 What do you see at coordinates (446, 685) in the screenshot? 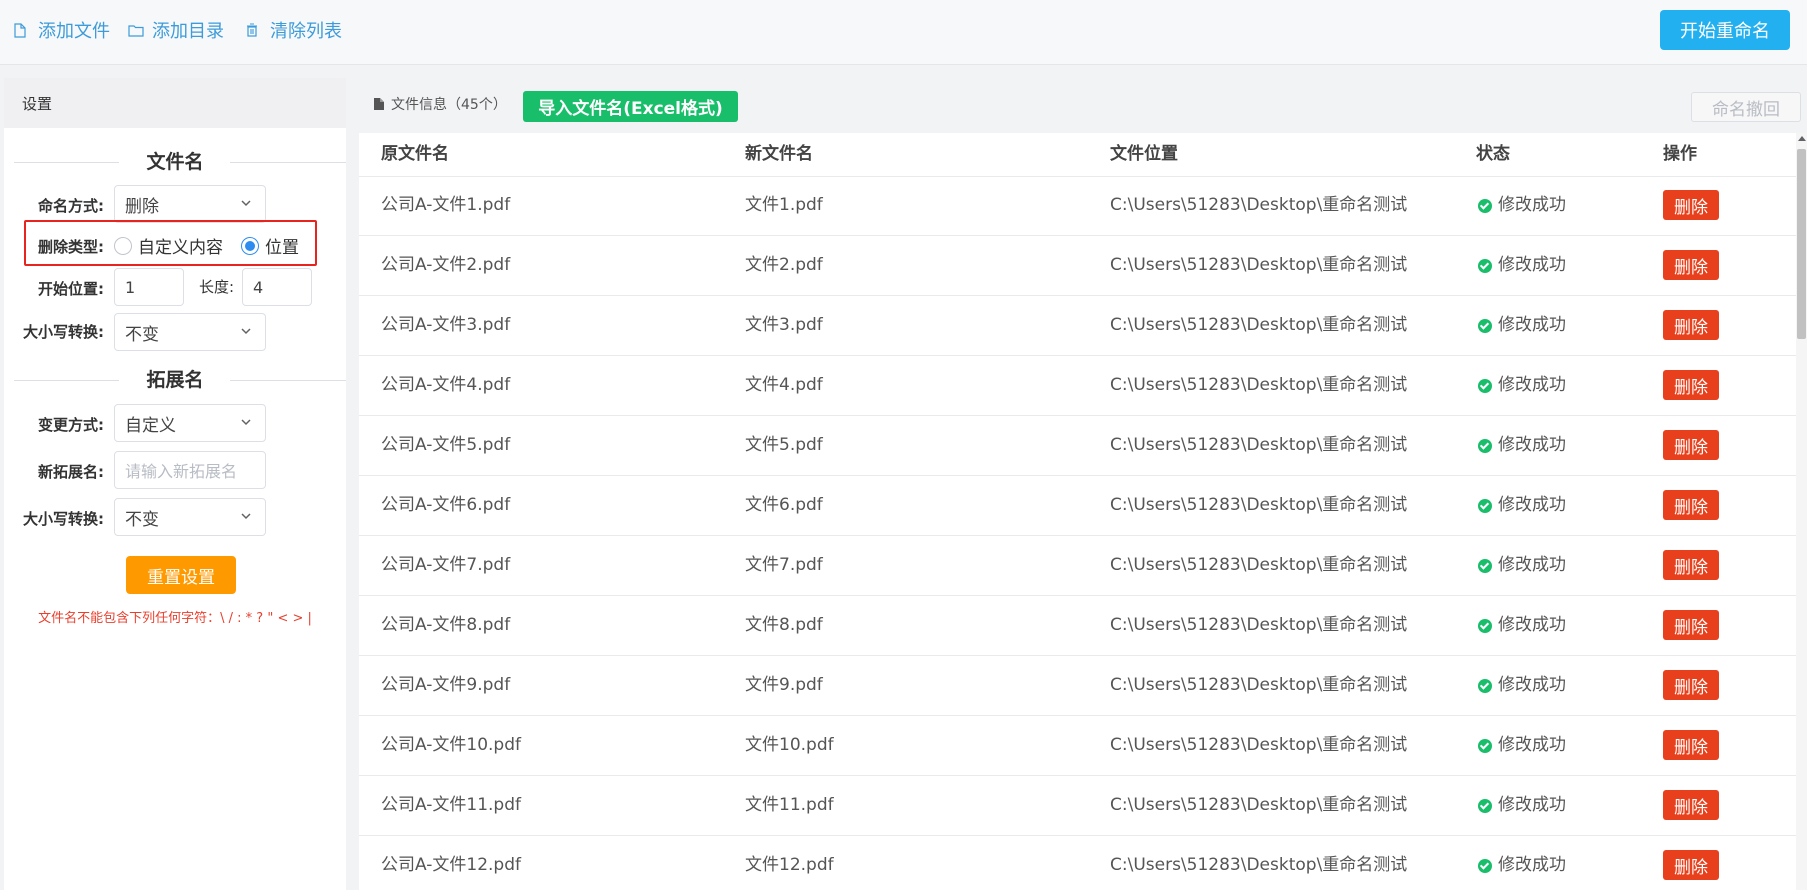
I see `original-filename: 公司A-文件9.pdf` at bounding box center [446, 685].